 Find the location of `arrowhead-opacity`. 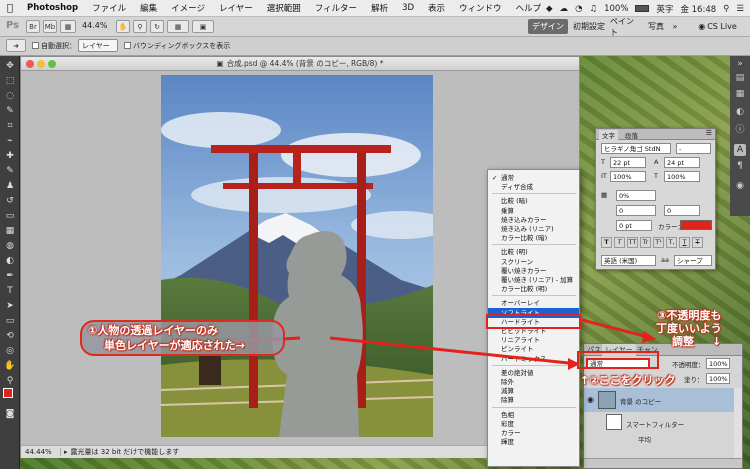

arrowhead-opacity is located at coordinates (649, 337).